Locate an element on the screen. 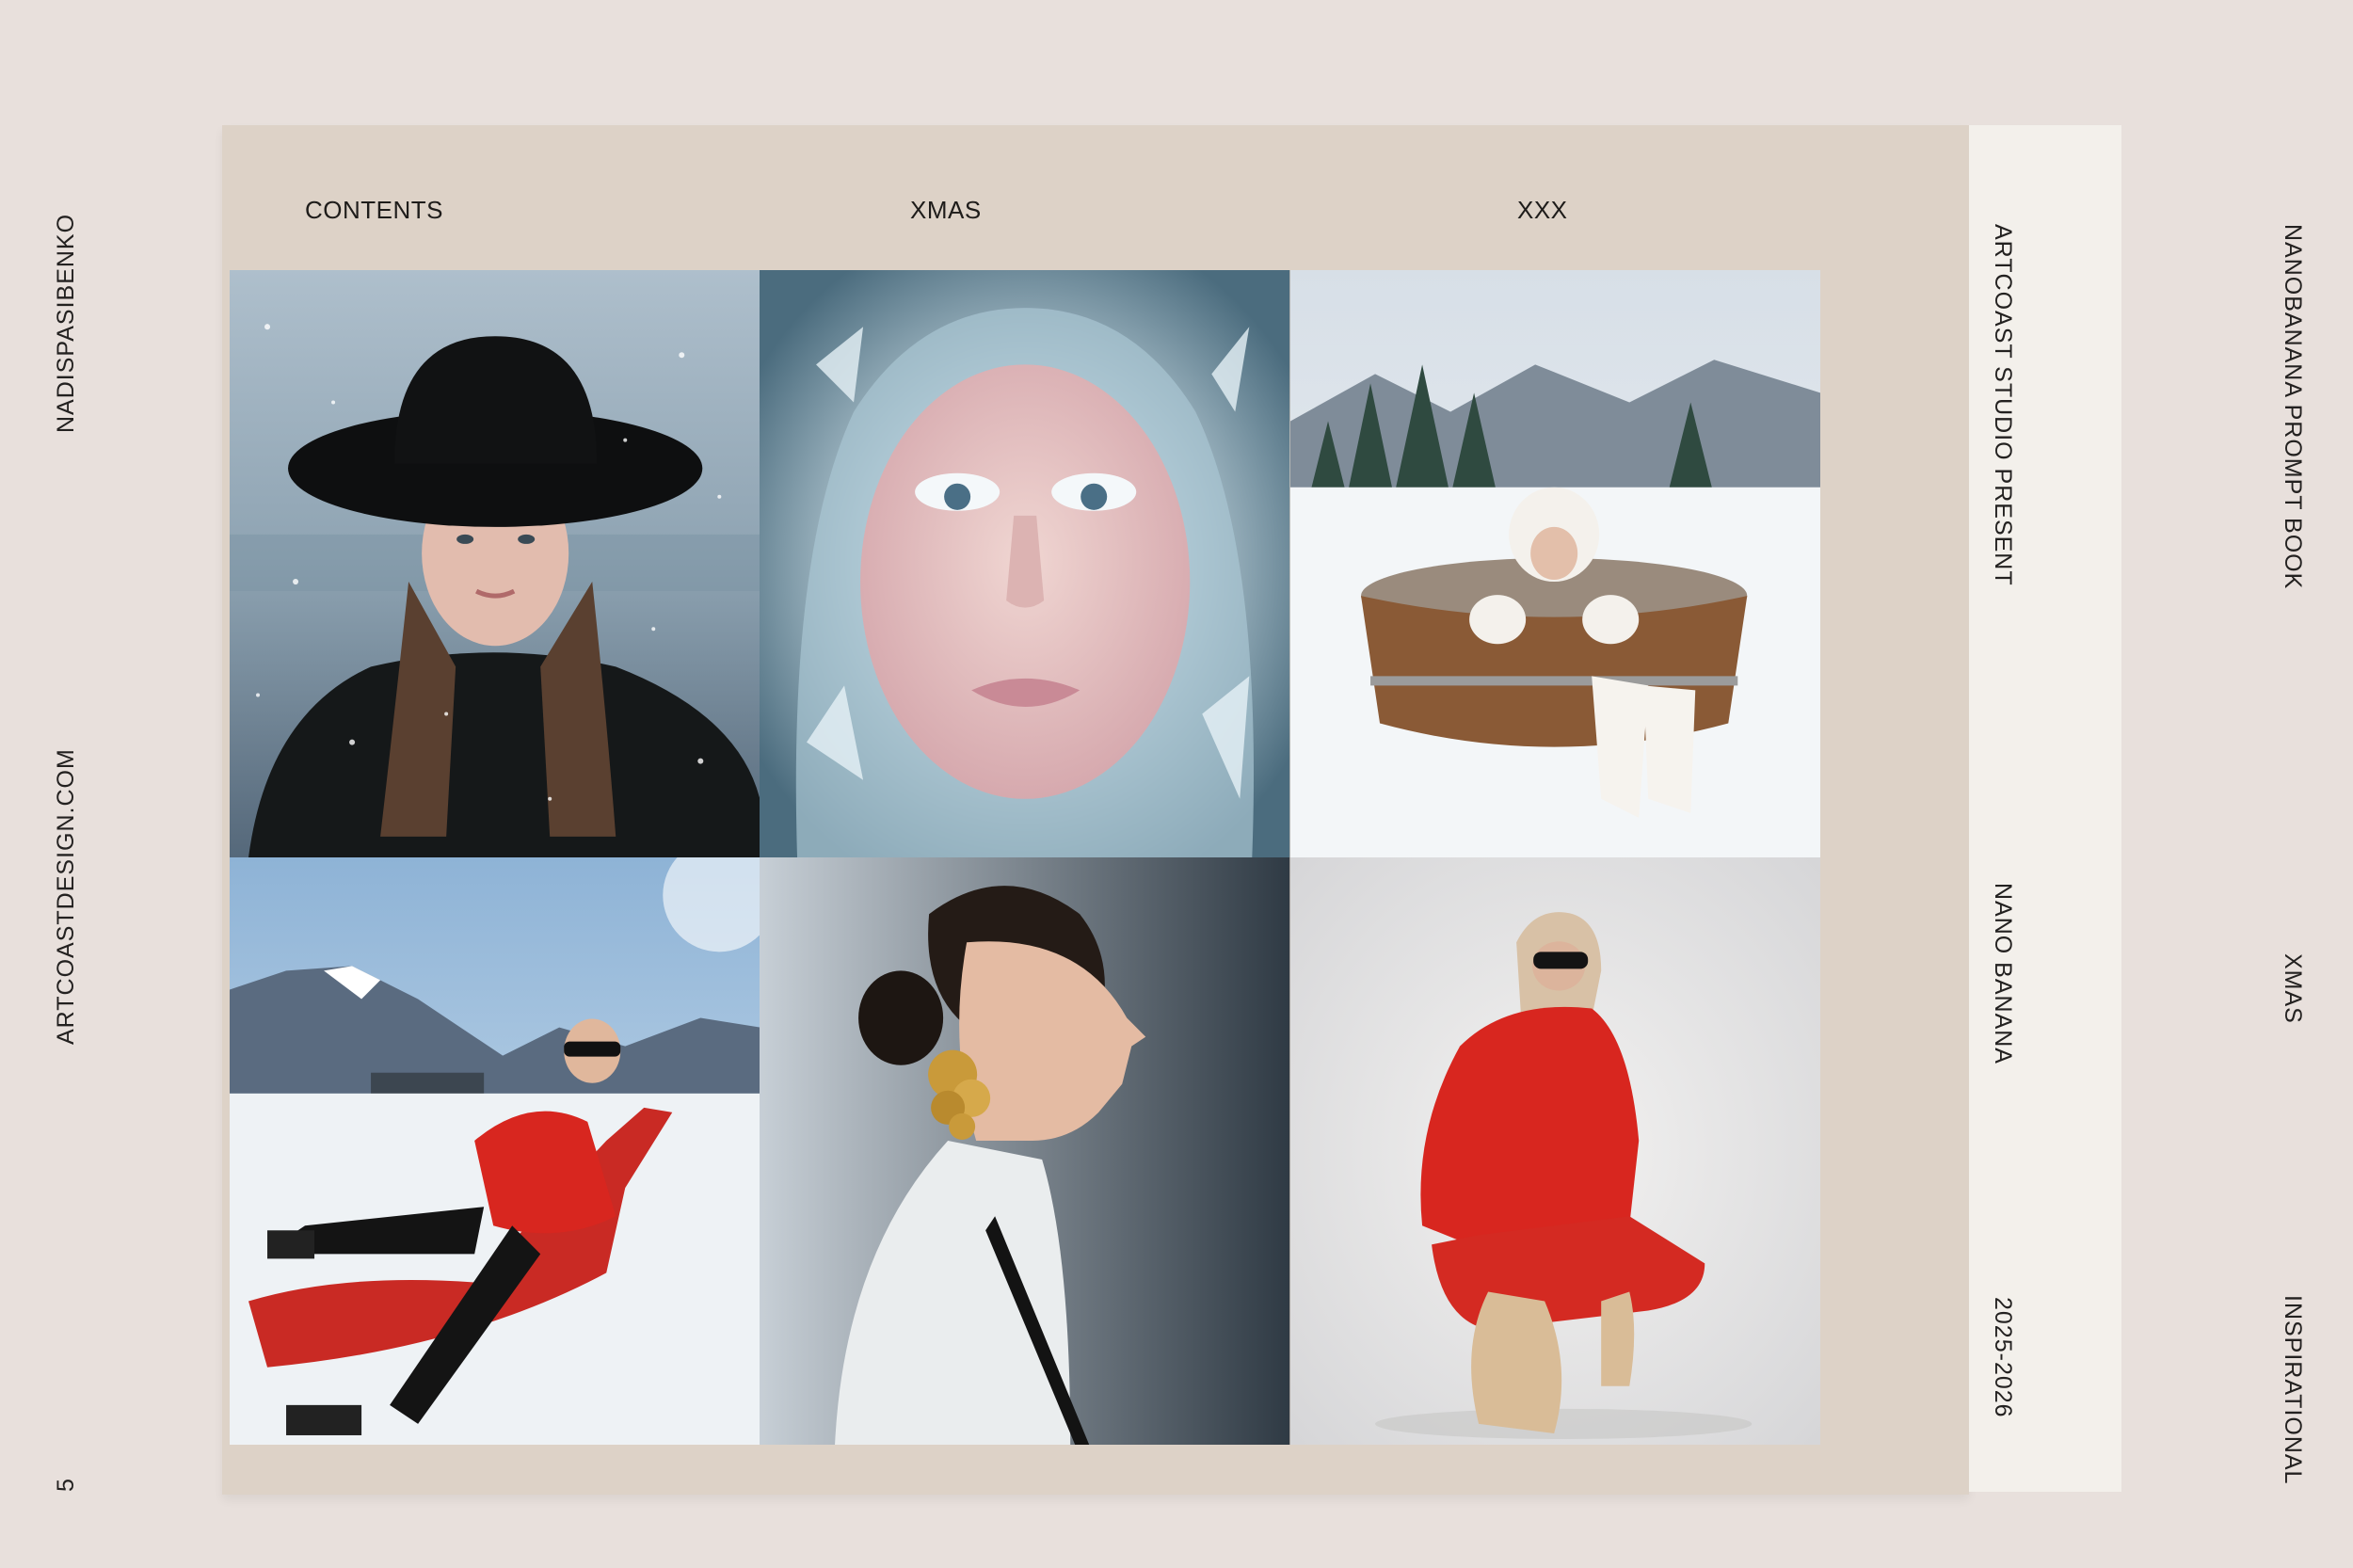  photo-ice-face is located at coordinates (1025, 563).